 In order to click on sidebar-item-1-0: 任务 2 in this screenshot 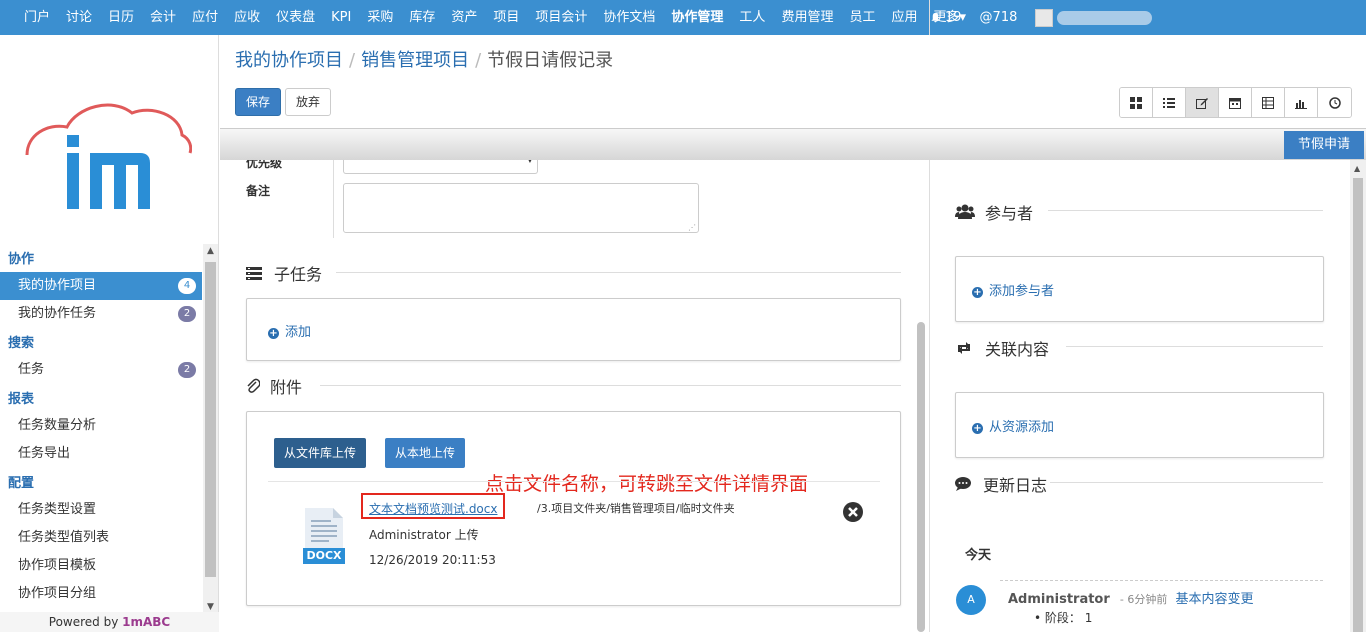, I will do `click(101, 370)`.